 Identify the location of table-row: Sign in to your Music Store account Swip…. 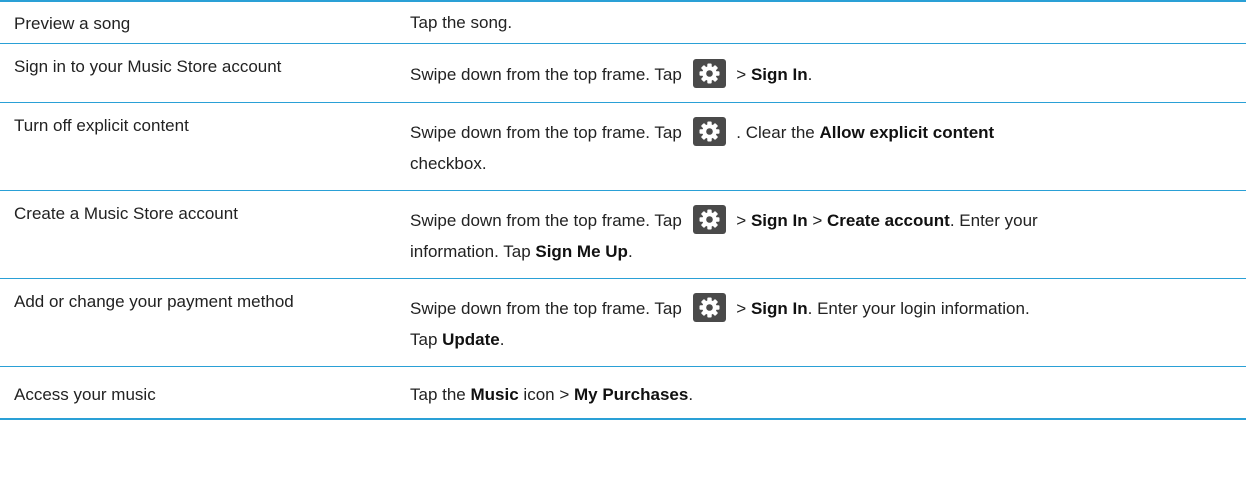
(623, 73).